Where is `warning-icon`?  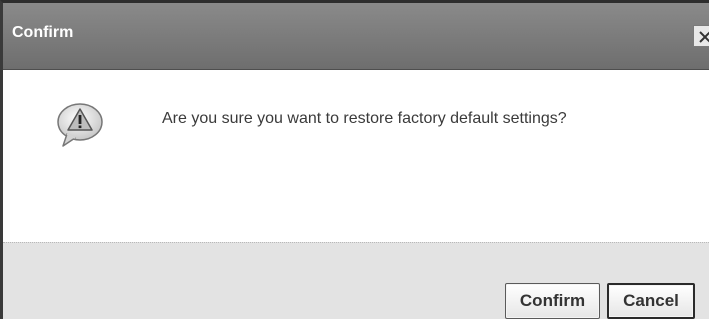 warning-icon is located at coordinates (80, 125).